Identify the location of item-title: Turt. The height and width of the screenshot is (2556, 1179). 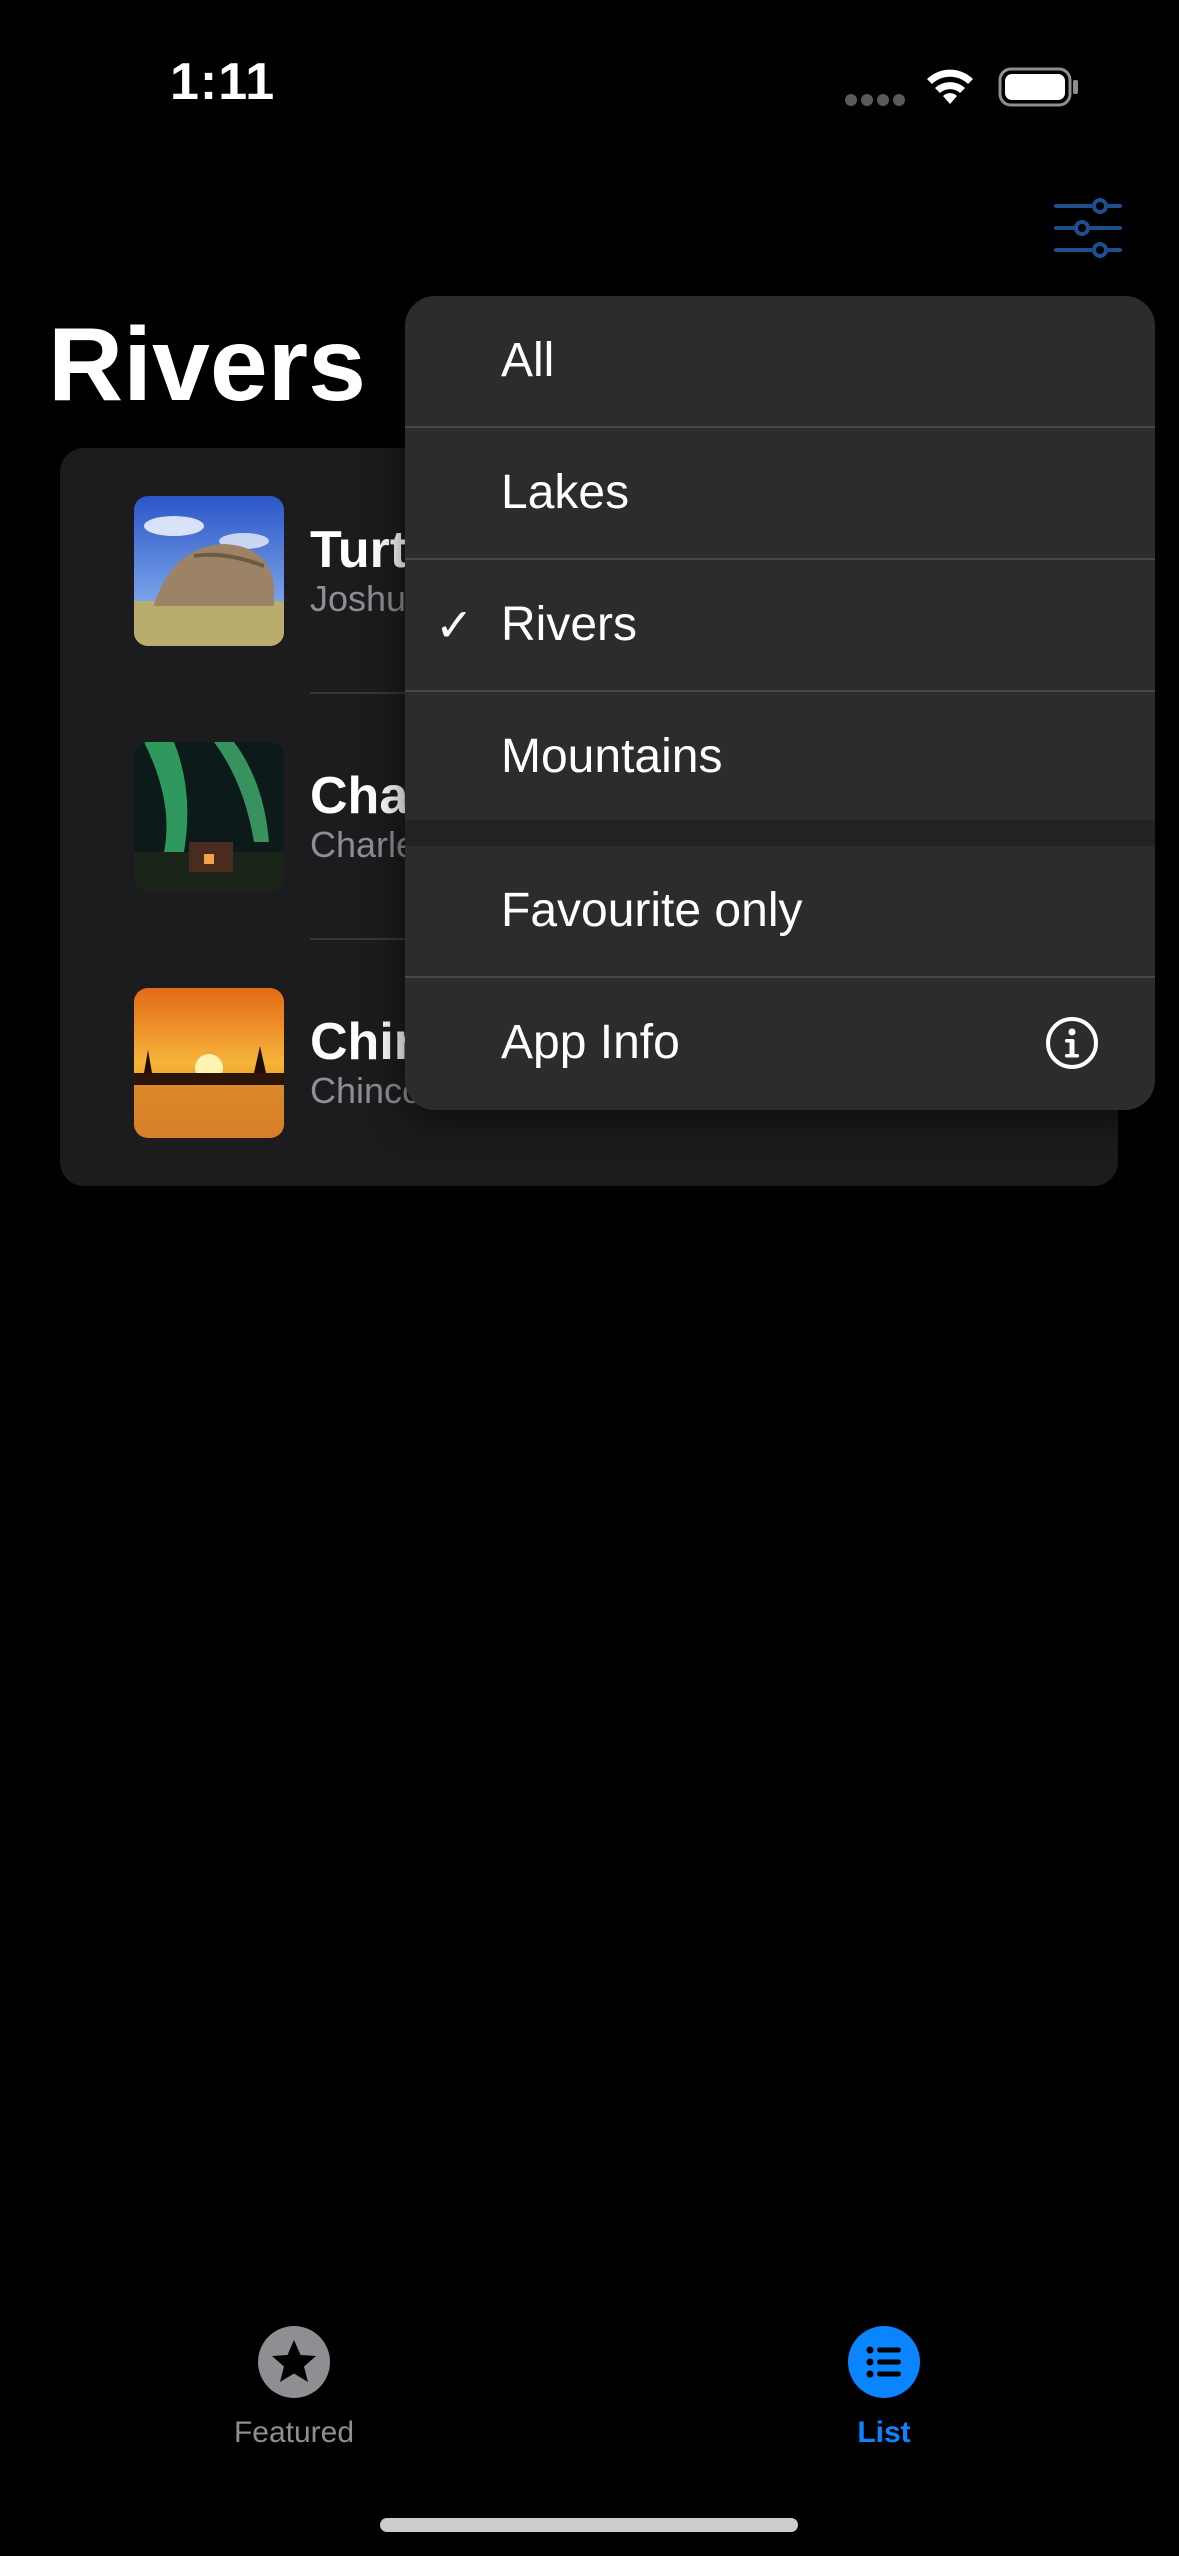
(359, 550).